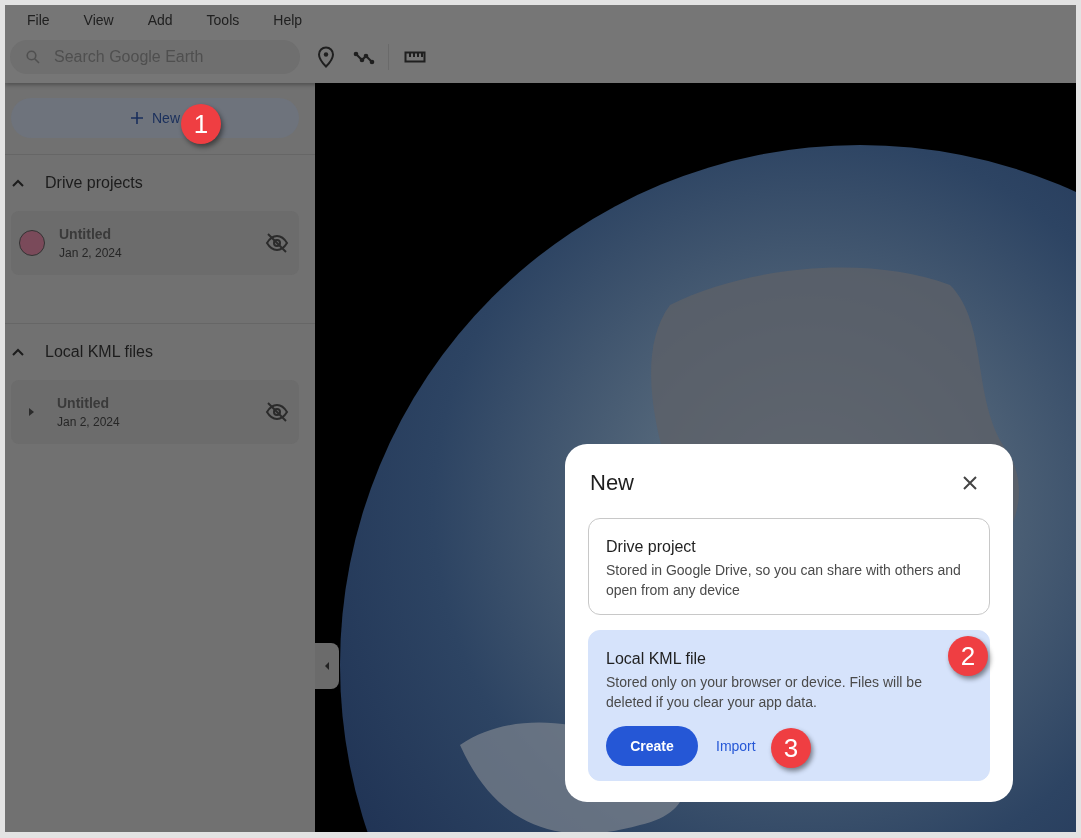  Describe the element at coordinates (656, 659) in the screenshot. I see `option-title: Local KML file` at that location.